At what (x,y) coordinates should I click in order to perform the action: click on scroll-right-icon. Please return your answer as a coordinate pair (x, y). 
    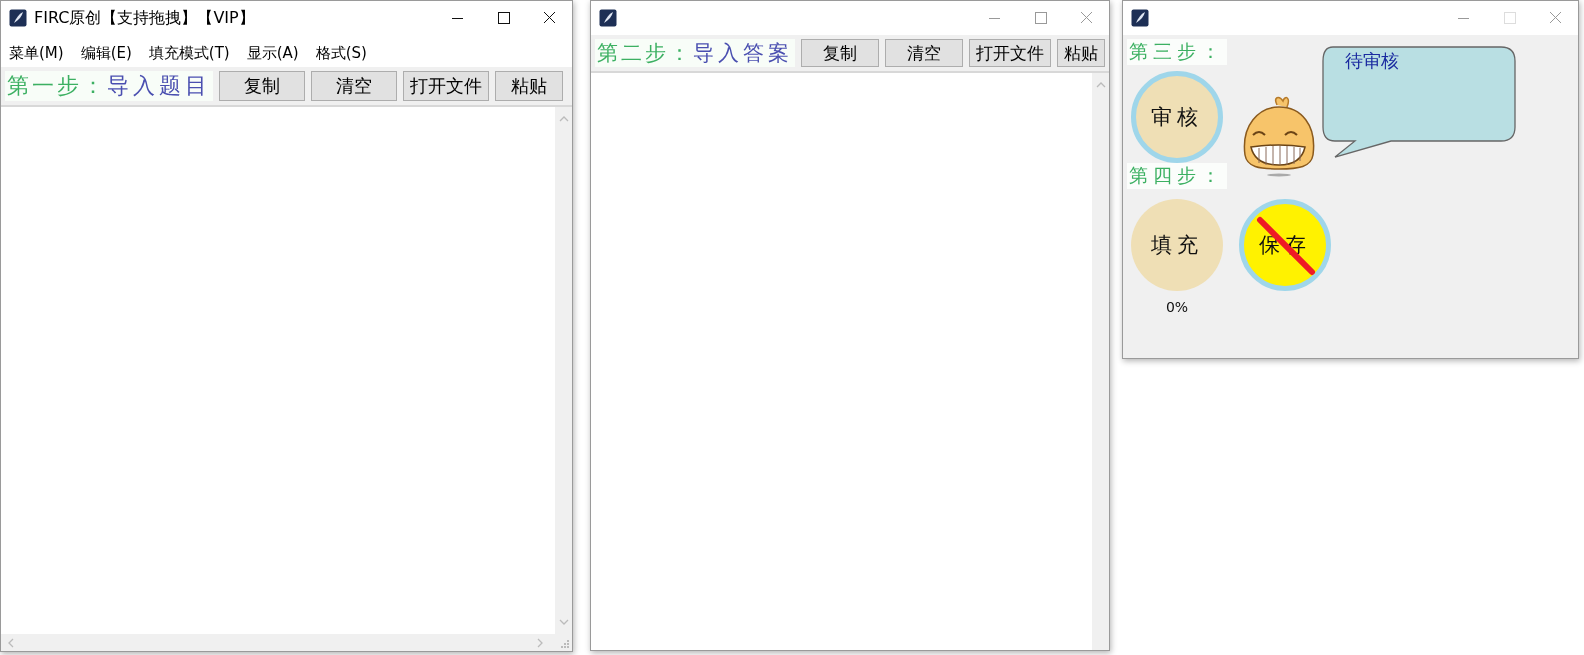
    Looking at the image, I should click on (540, 642).